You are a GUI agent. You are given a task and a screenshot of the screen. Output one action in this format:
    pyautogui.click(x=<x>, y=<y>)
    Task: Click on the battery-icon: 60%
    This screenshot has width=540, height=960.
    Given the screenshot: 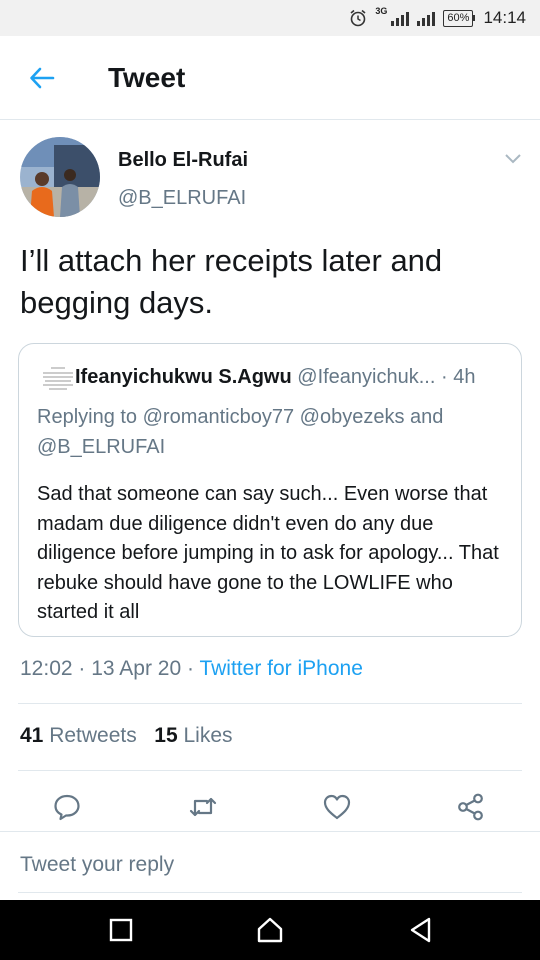 What is the action you would take?
    pyautogui.click(x=459, y=18)
    